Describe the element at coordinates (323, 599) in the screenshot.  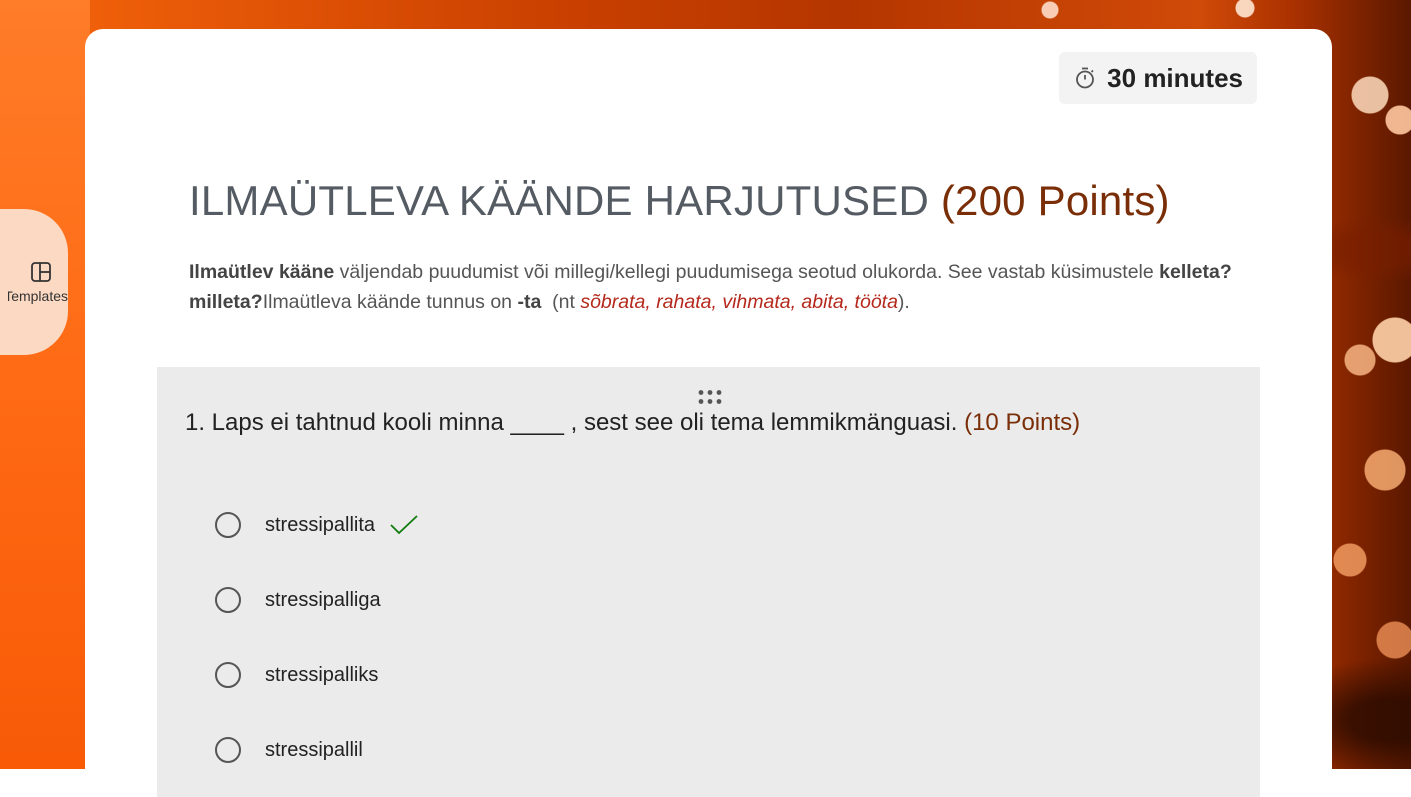
I see `option-label: stressipalliga` at that location.